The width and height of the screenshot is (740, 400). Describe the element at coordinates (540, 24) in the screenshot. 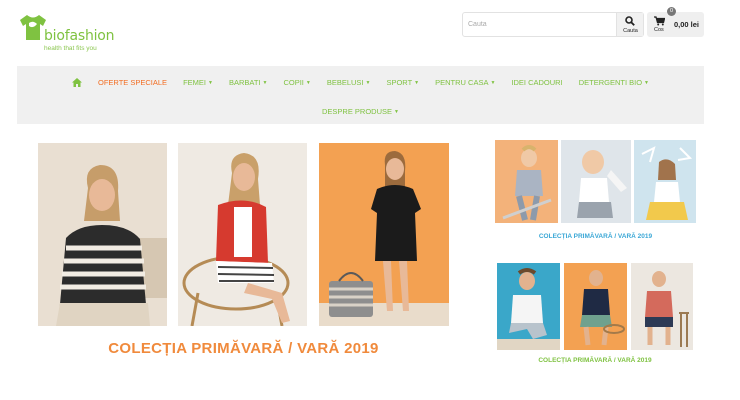

I see `search-input` at that location.